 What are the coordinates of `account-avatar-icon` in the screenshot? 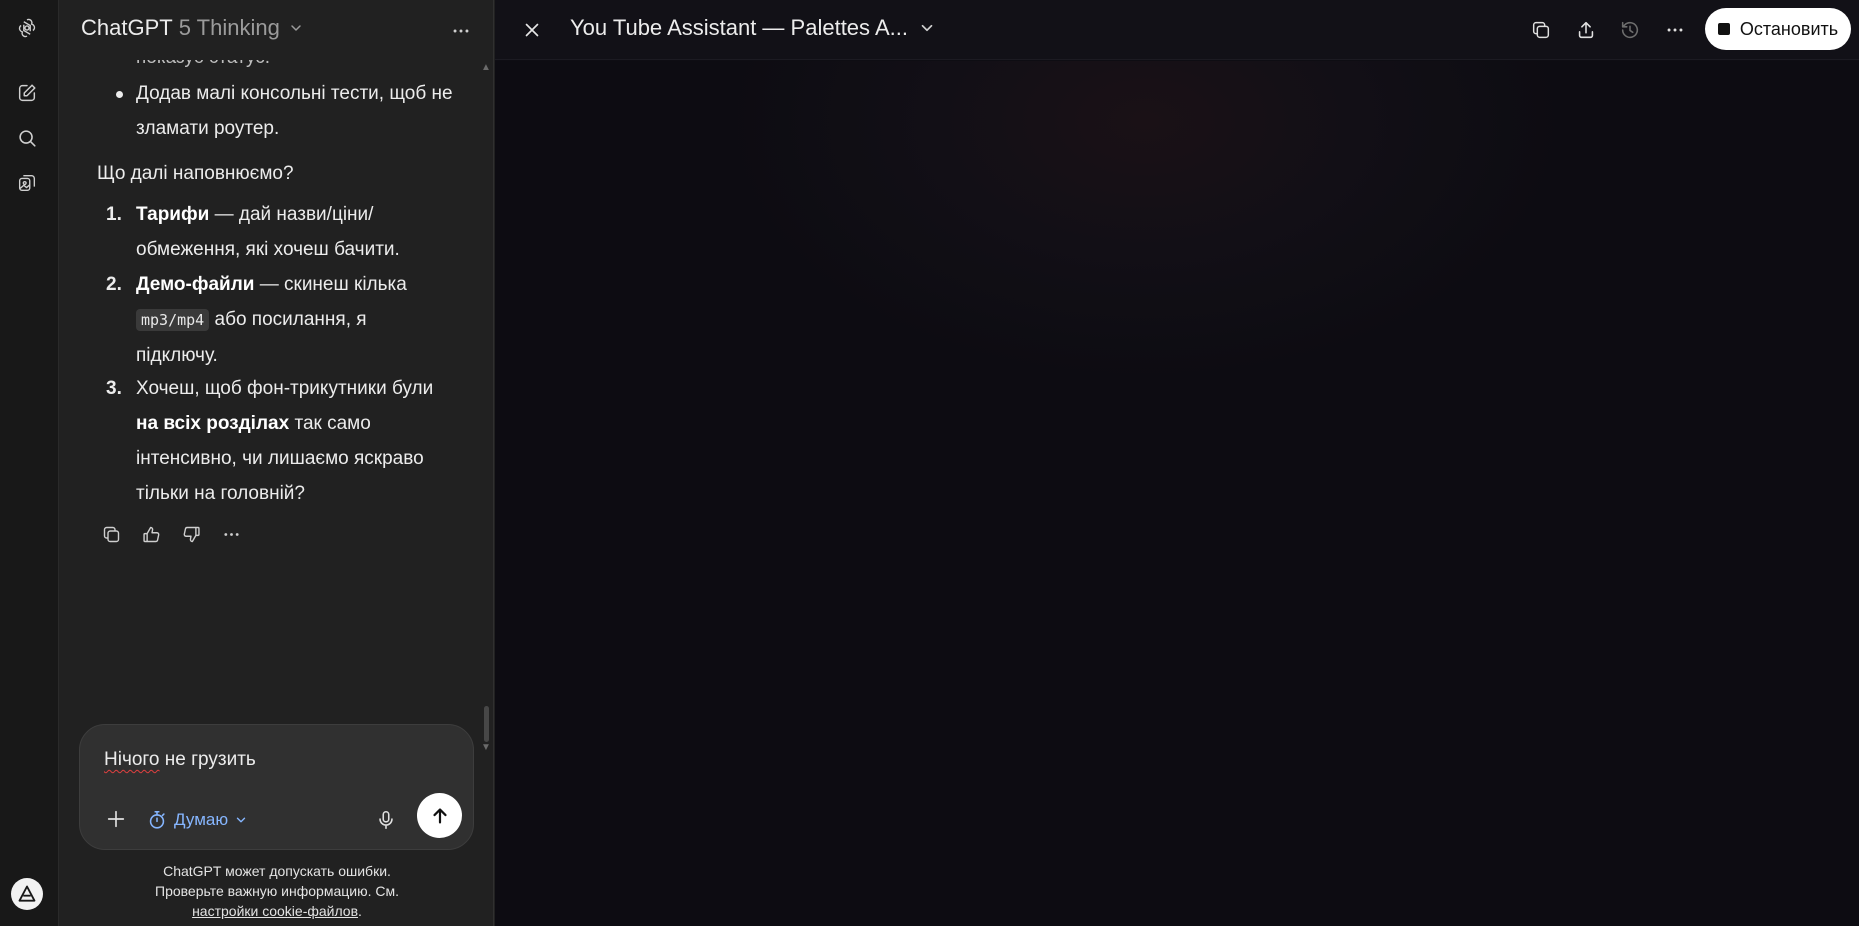 It's located at (27, 894).